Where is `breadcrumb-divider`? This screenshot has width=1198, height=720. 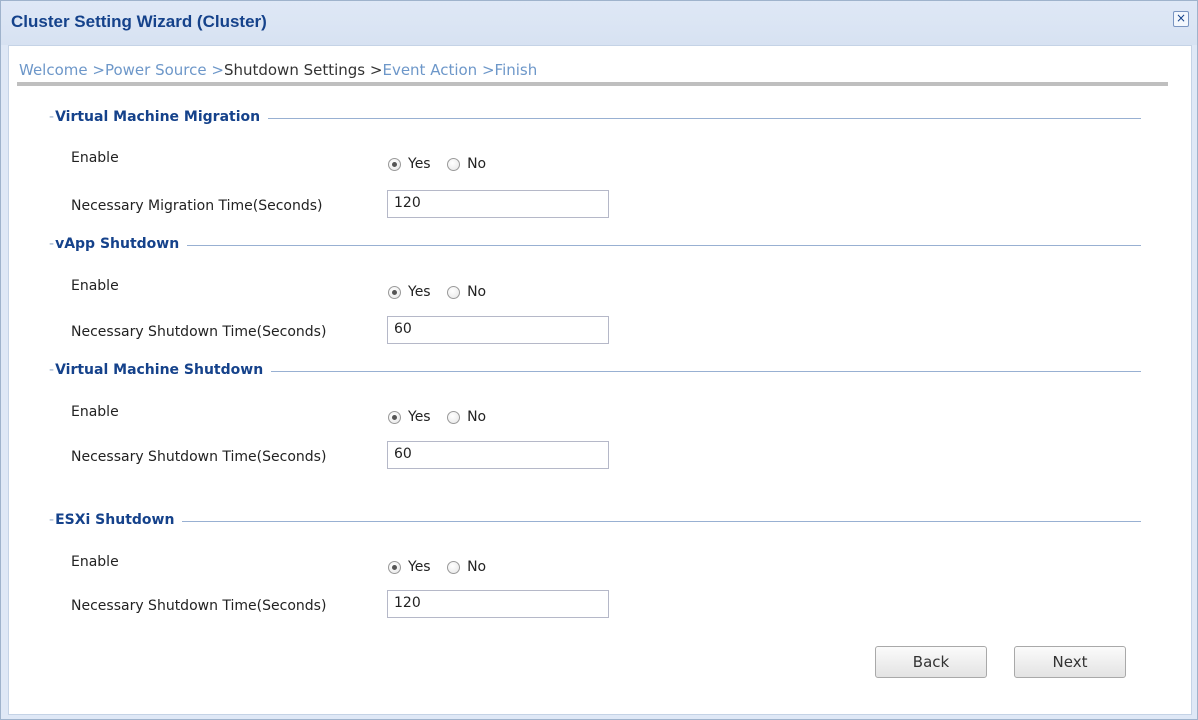 breadcrumb-divider is located at coordinates (592, 84).